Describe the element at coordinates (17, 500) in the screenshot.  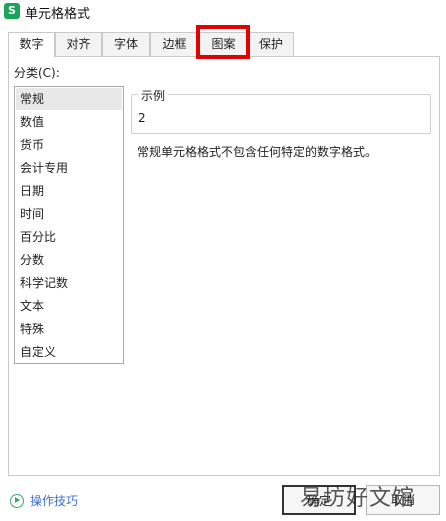
I see `play-circle-icon` at that location.